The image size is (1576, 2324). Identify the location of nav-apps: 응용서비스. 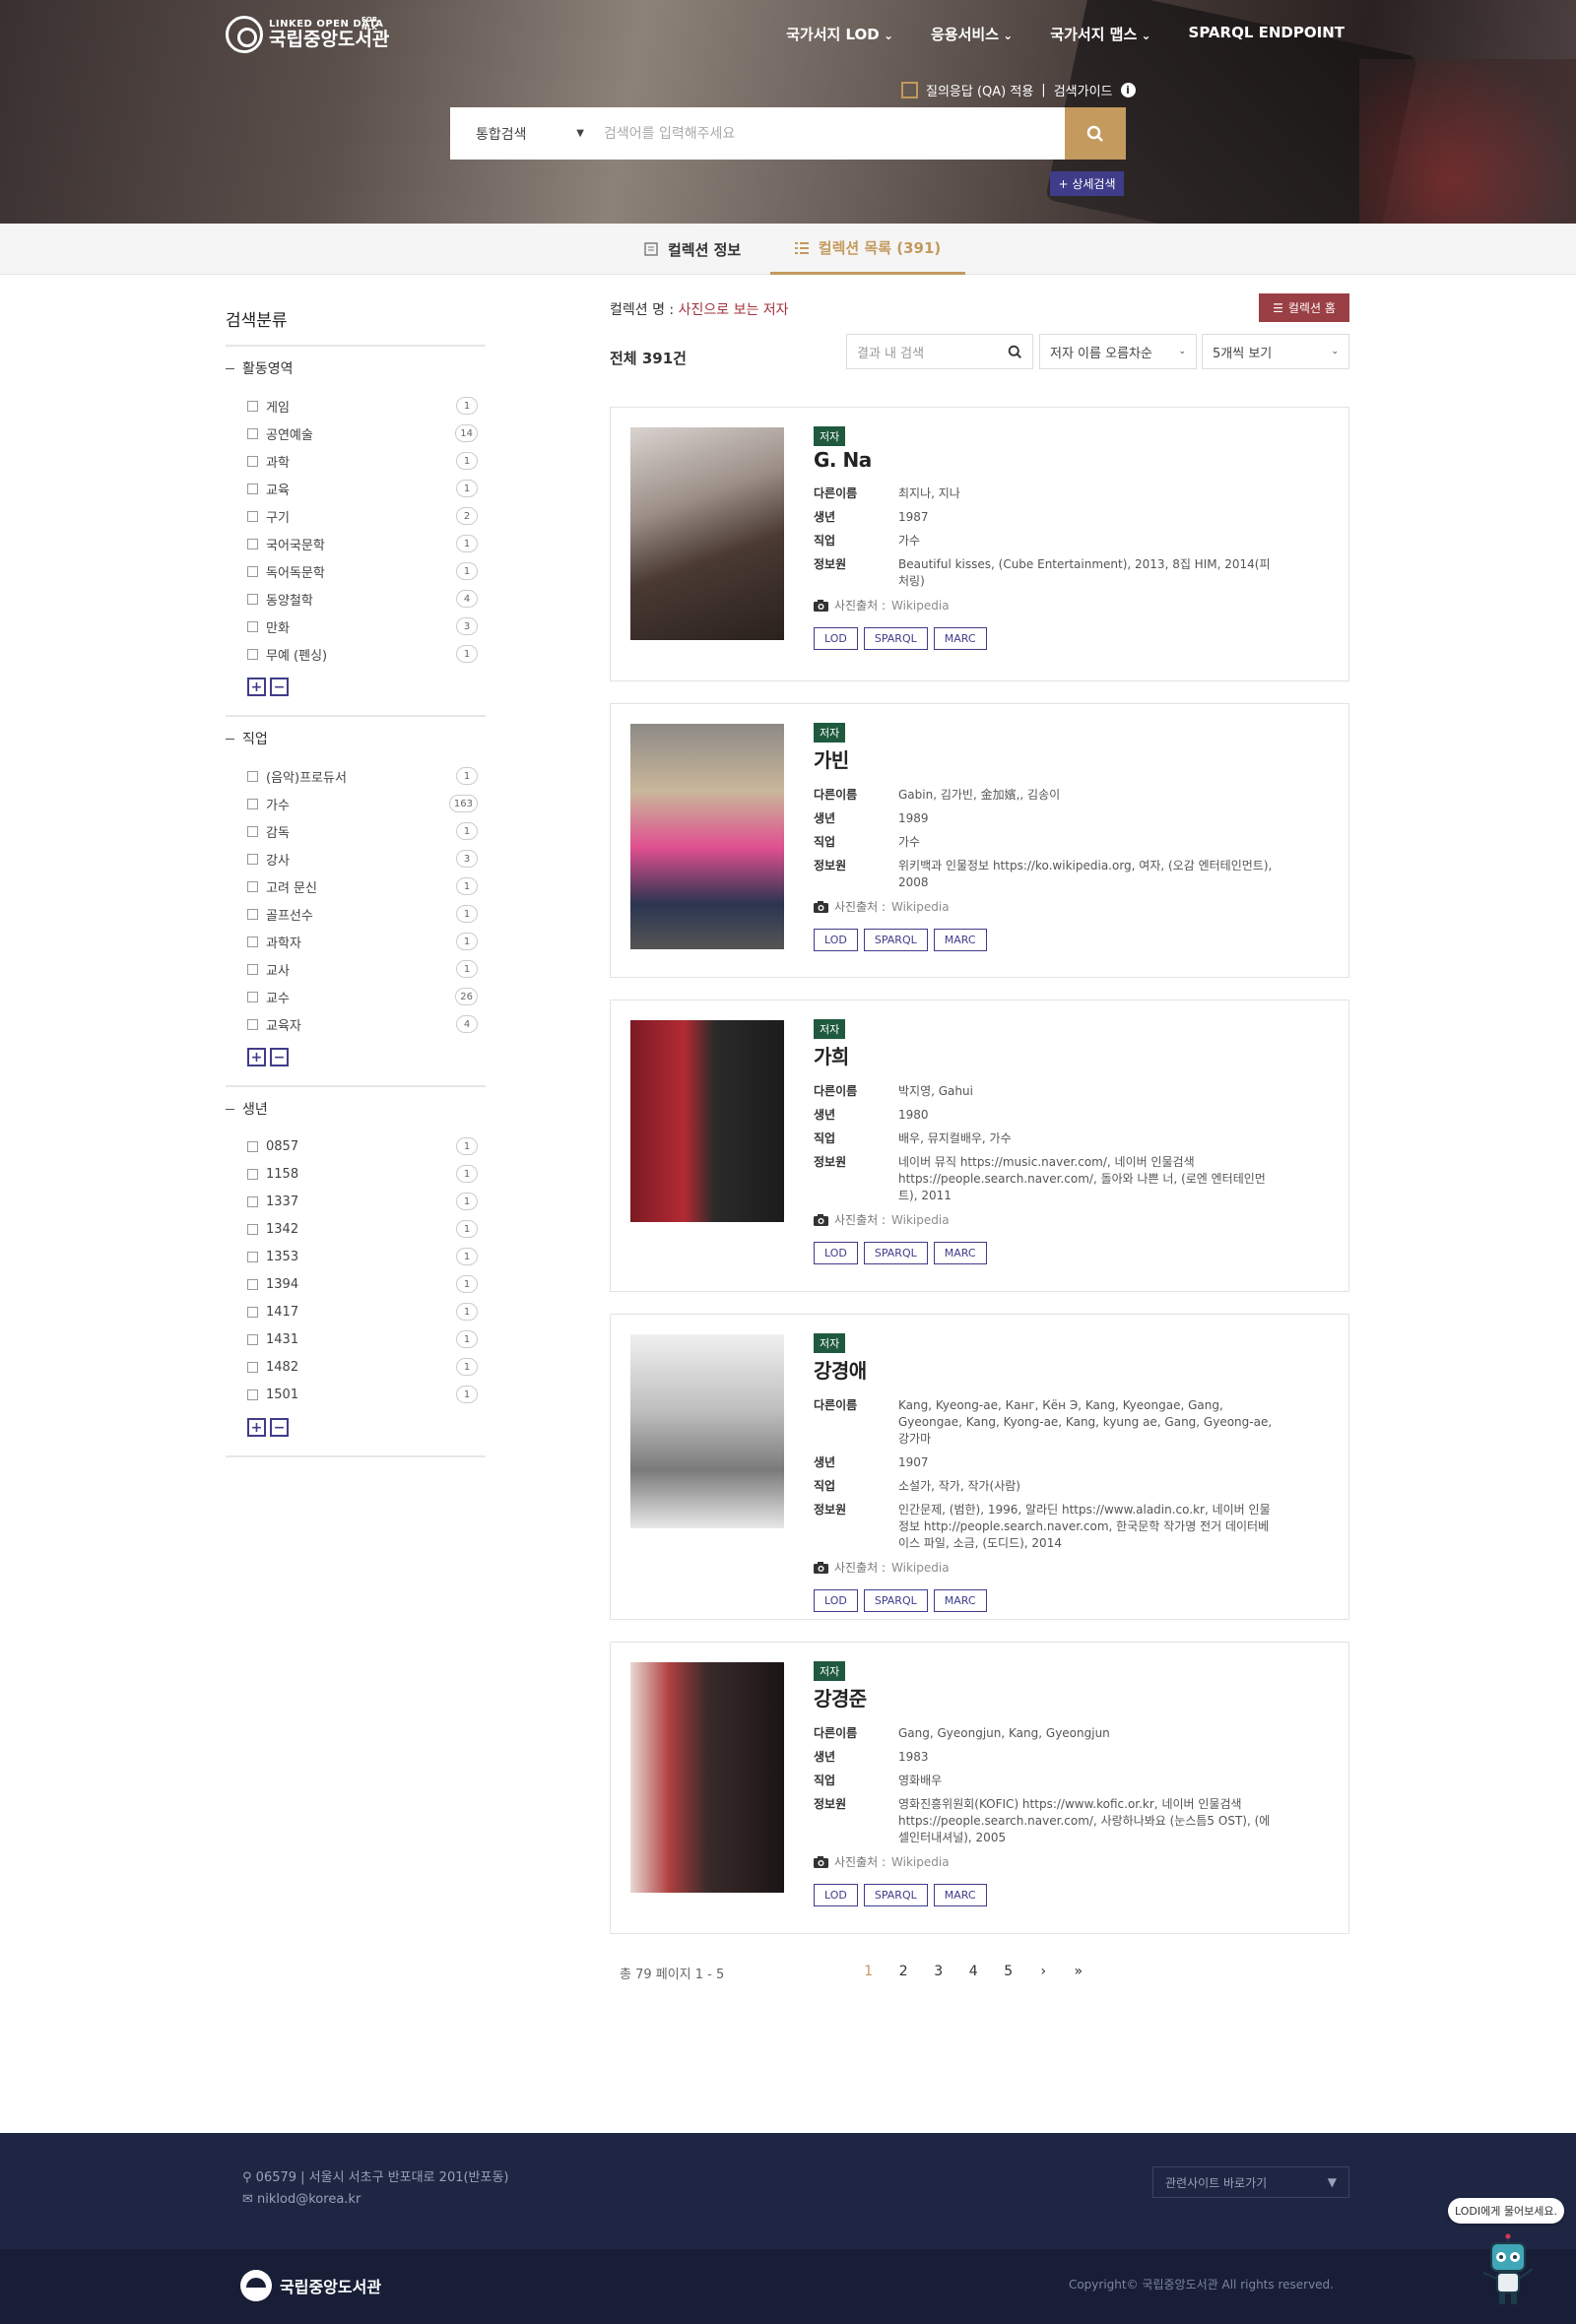
(972, 34).